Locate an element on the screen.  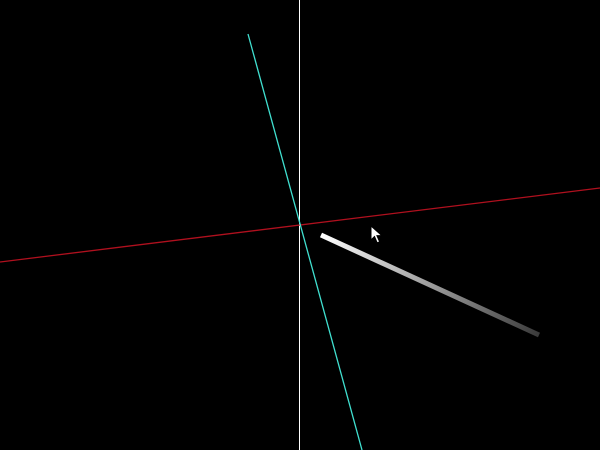
gradient-segment is located at coordinates (430, 285).